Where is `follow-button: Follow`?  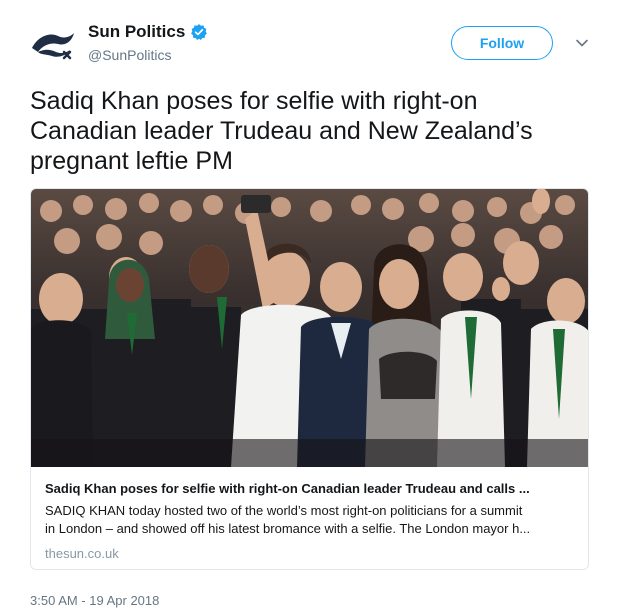
follow-button: Follow is located at coordinates (502, 43).